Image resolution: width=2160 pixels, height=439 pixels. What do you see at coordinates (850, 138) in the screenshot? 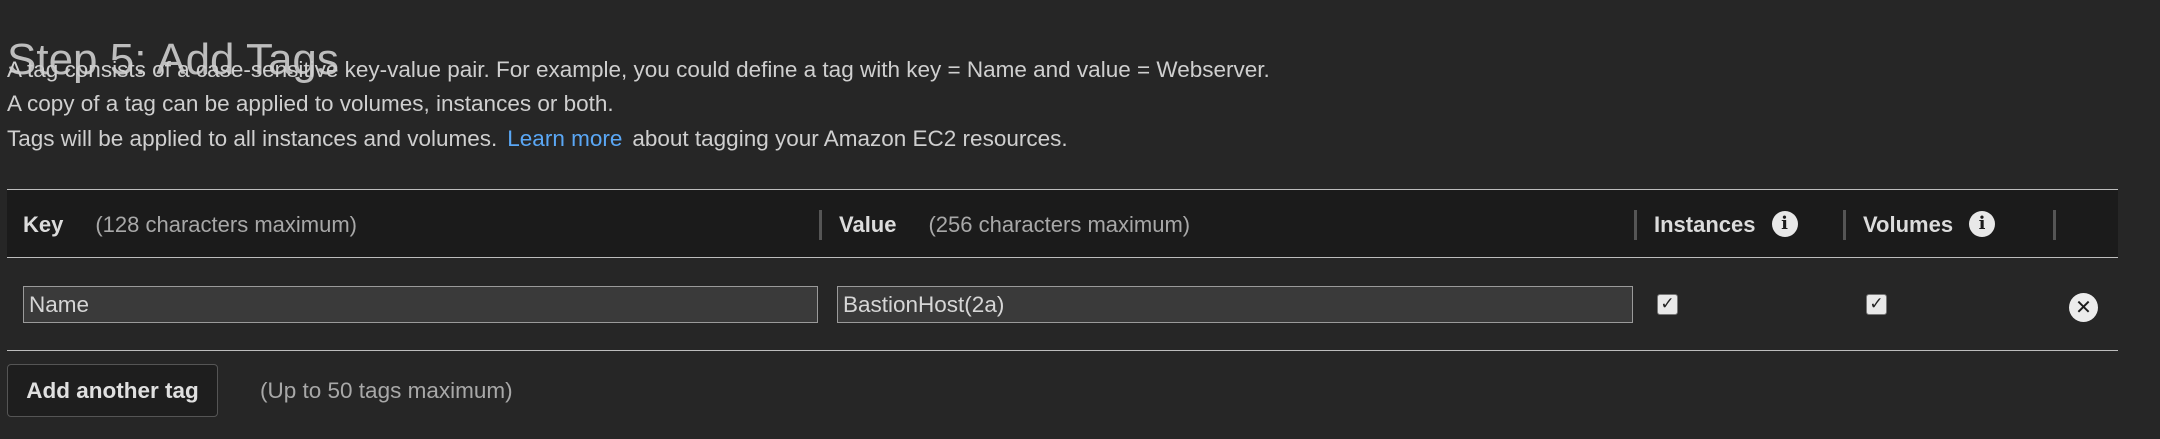
I see `description-line-3-suffix: about tagging your Amazon EC2 resources.` at bounding box center [850, 138].